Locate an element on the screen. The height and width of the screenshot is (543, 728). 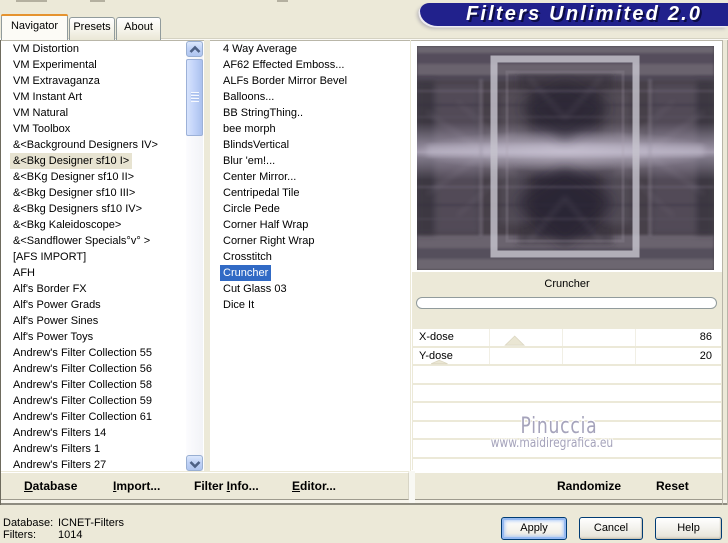
database-button: Database is located at coordinates (50, 486).